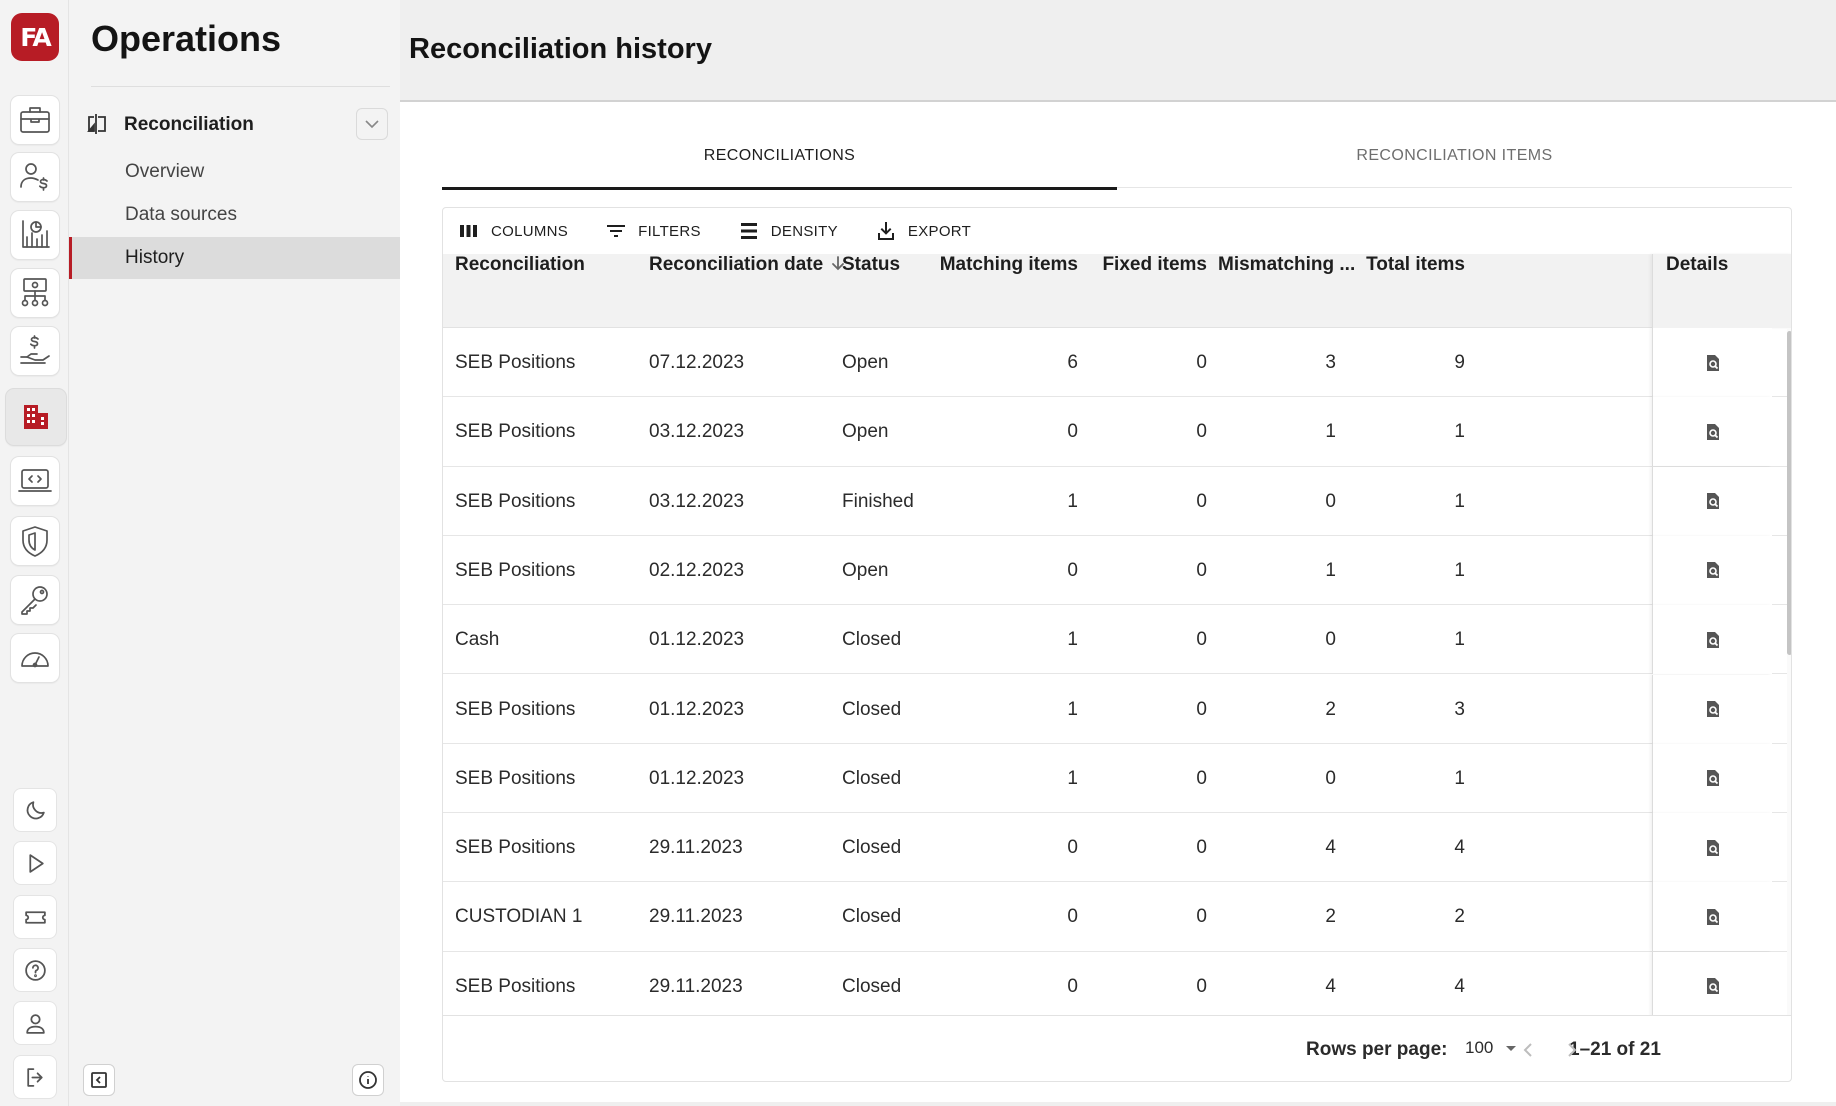 This screenshot has height=1106, width=1836. Describe the element at coordinates (922, 231) in the screenshot. I see `export-button: EXPORT` at that location.